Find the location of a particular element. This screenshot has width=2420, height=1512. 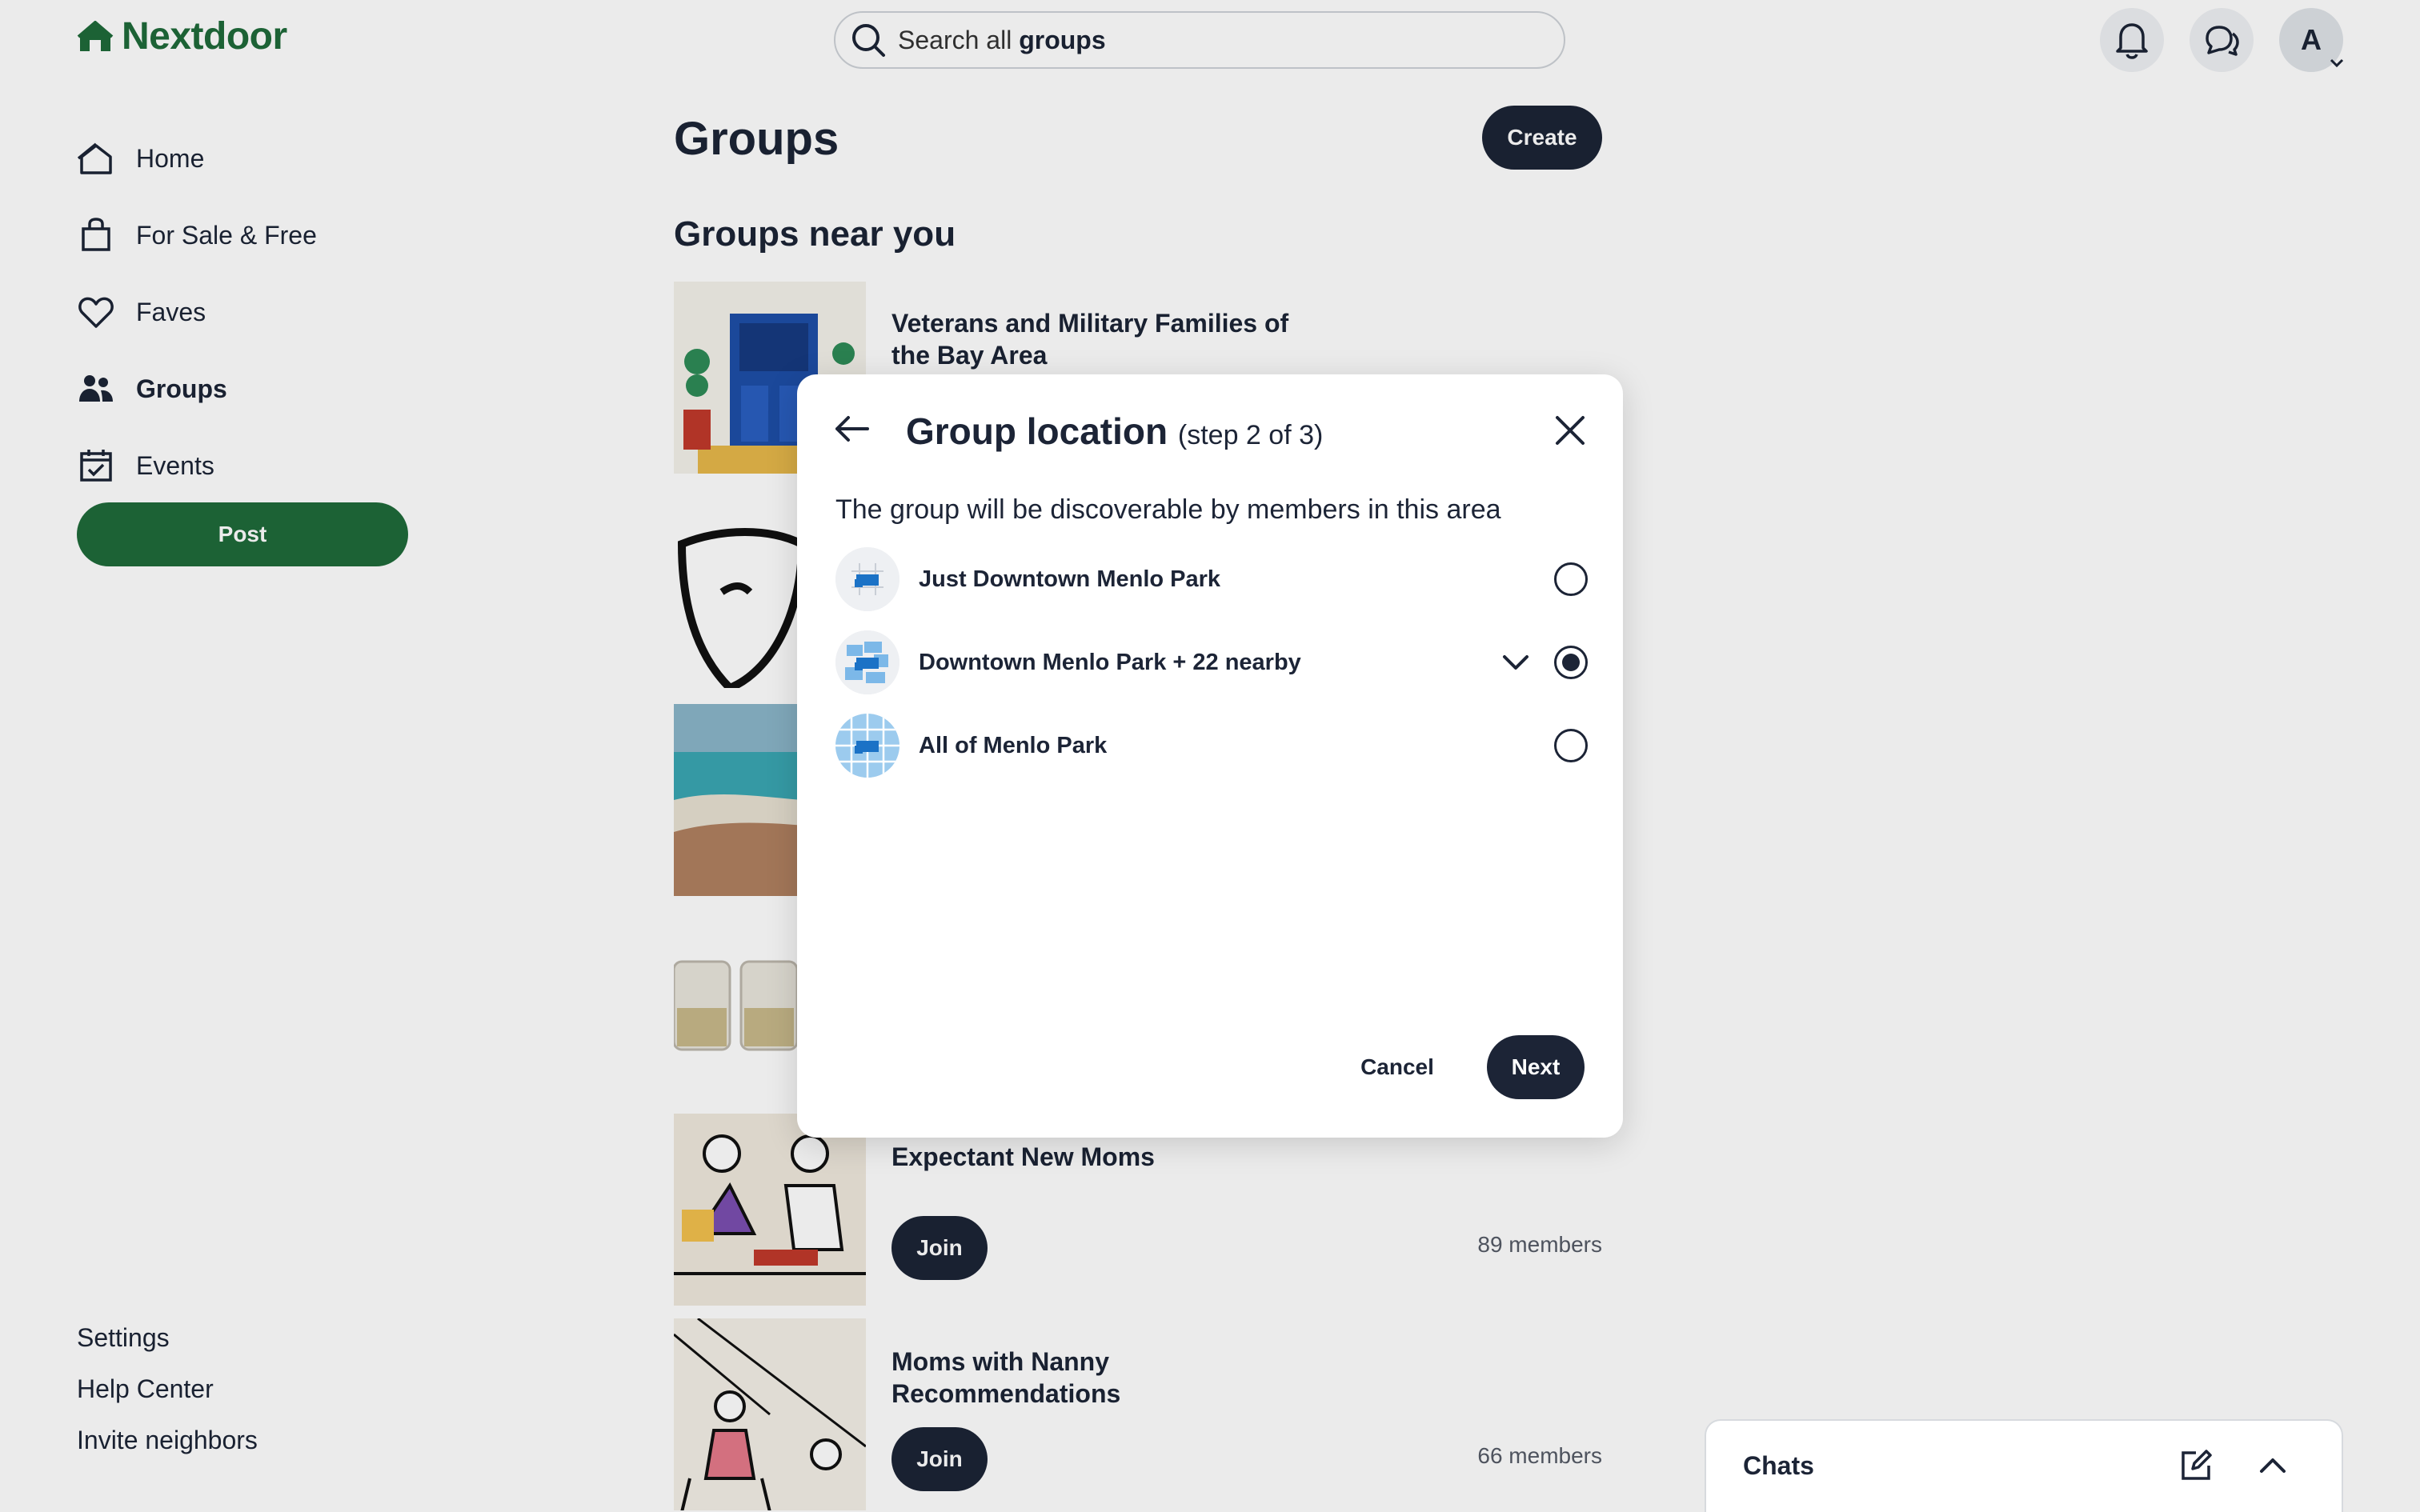

location-option-just-downtown: Just Downtown Menlo Park is located at coordinates (1211, 579).